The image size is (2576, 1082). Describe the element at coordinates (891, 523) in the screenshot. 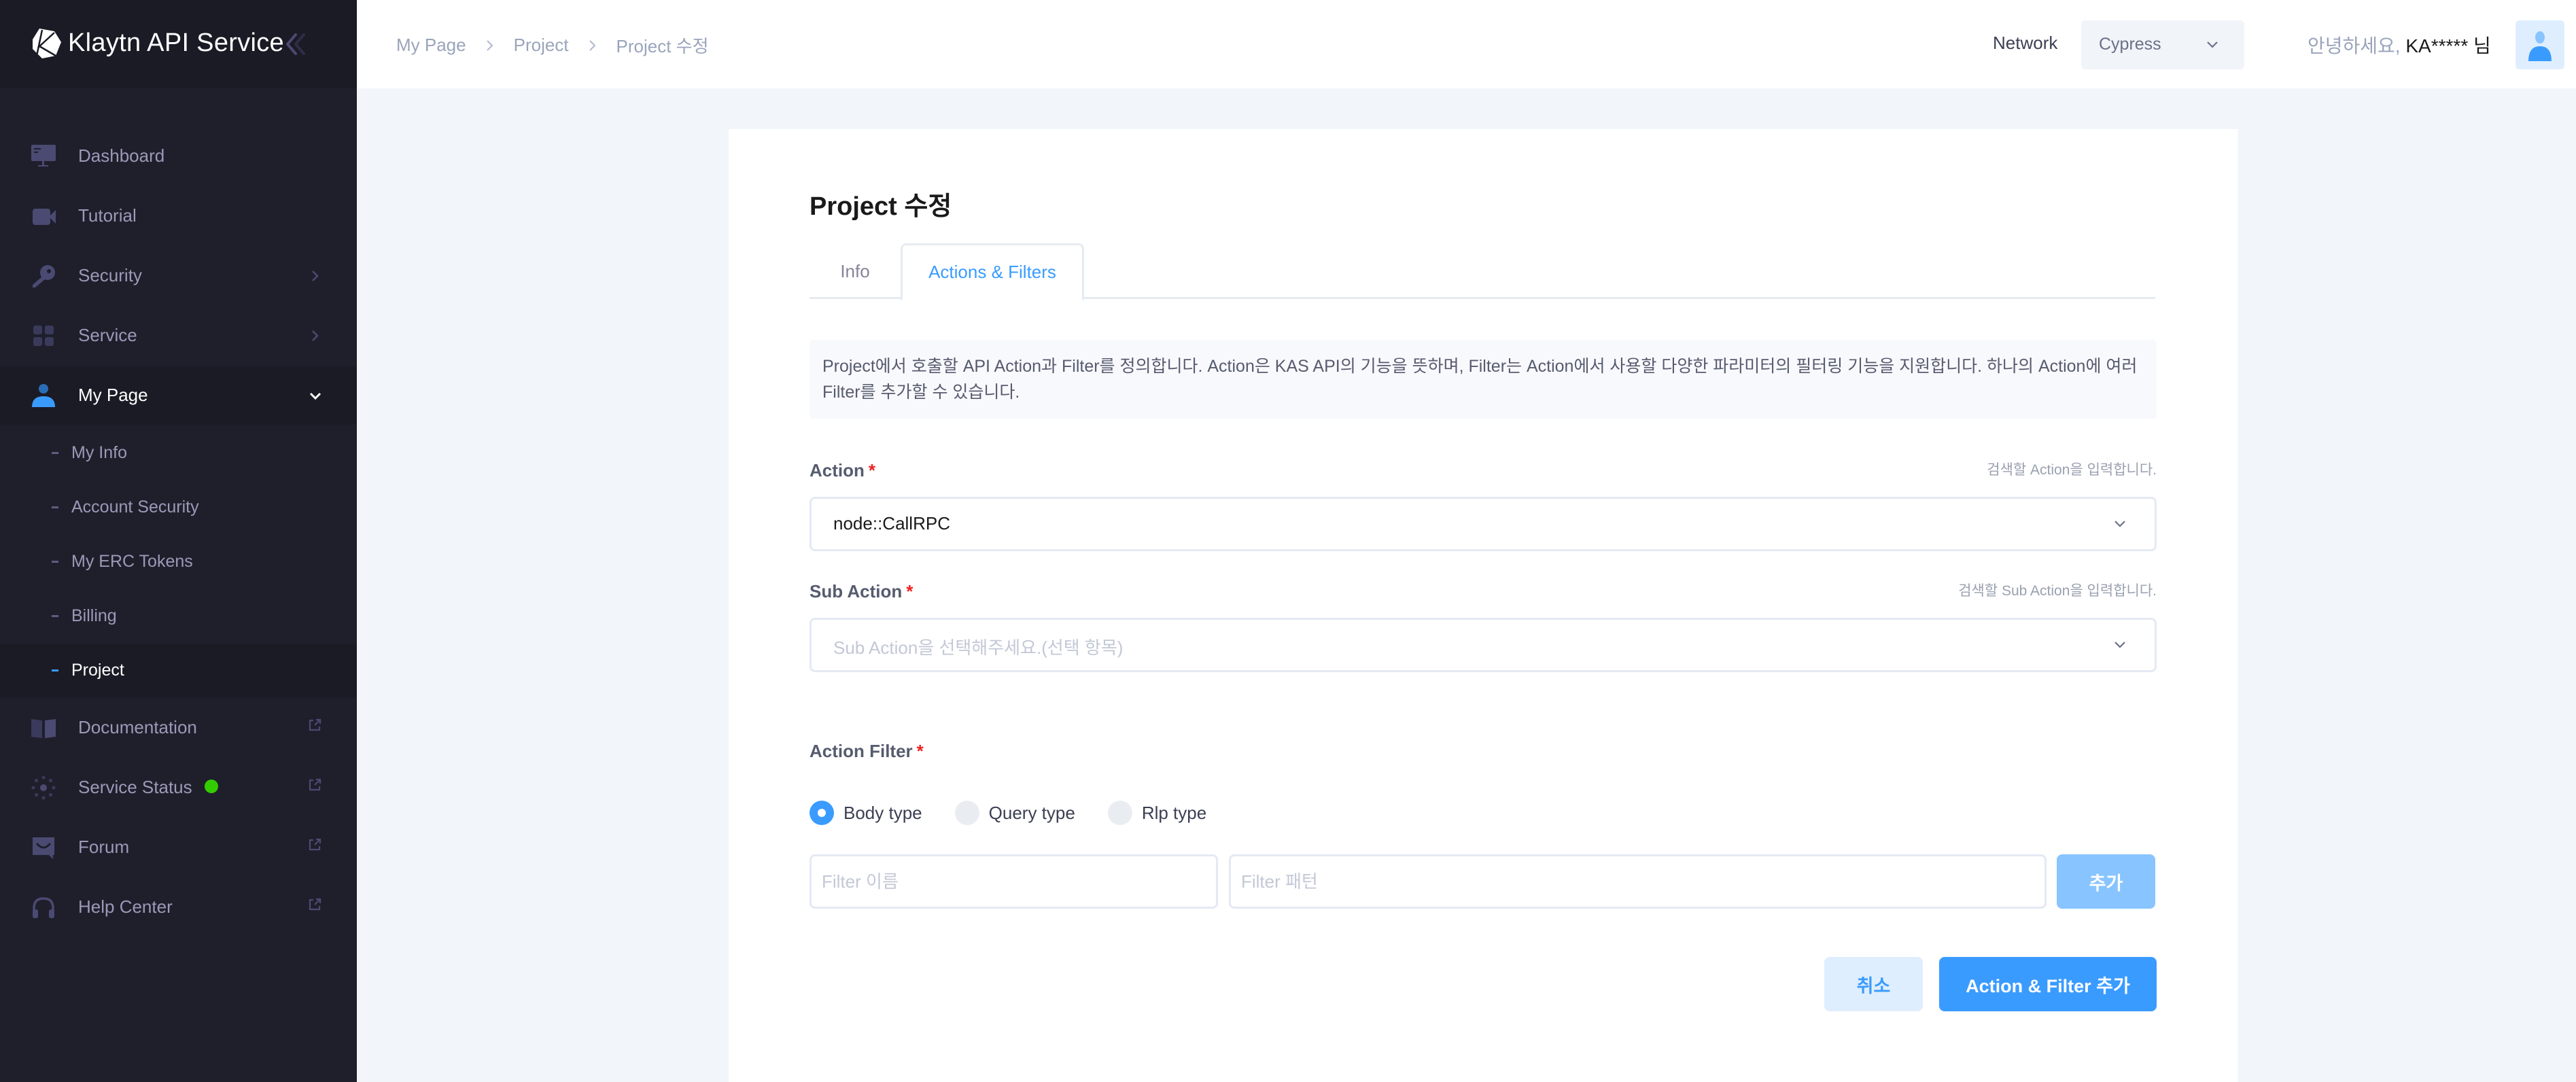

I see `action-selected-value: node::CallRPC` at that location.